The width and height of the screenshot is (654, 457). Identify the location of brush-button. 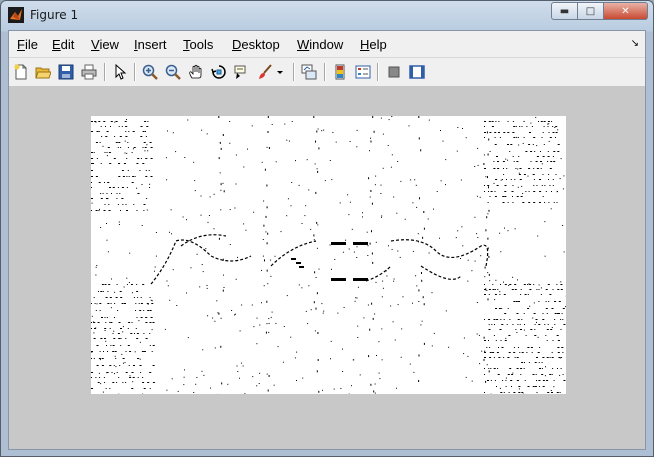
(265, 72).